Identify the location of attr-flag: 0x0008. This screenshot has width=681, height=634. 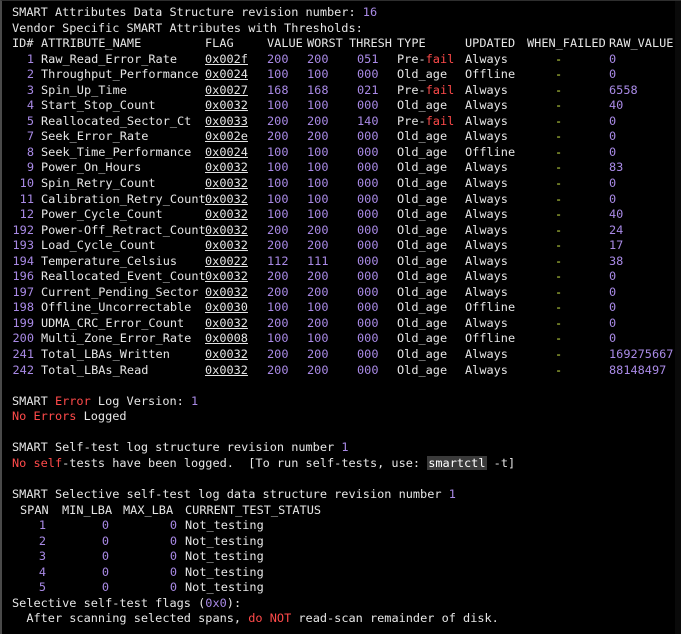
(226, 338).